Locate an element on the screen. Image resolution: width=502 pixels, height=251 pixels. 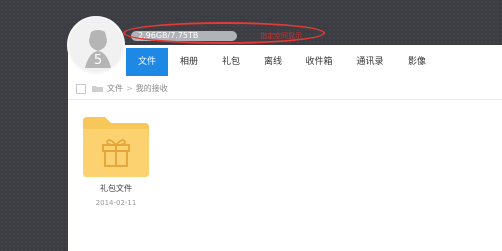
breadcrumb-root: 文件 is located at coordinates (115, 88).